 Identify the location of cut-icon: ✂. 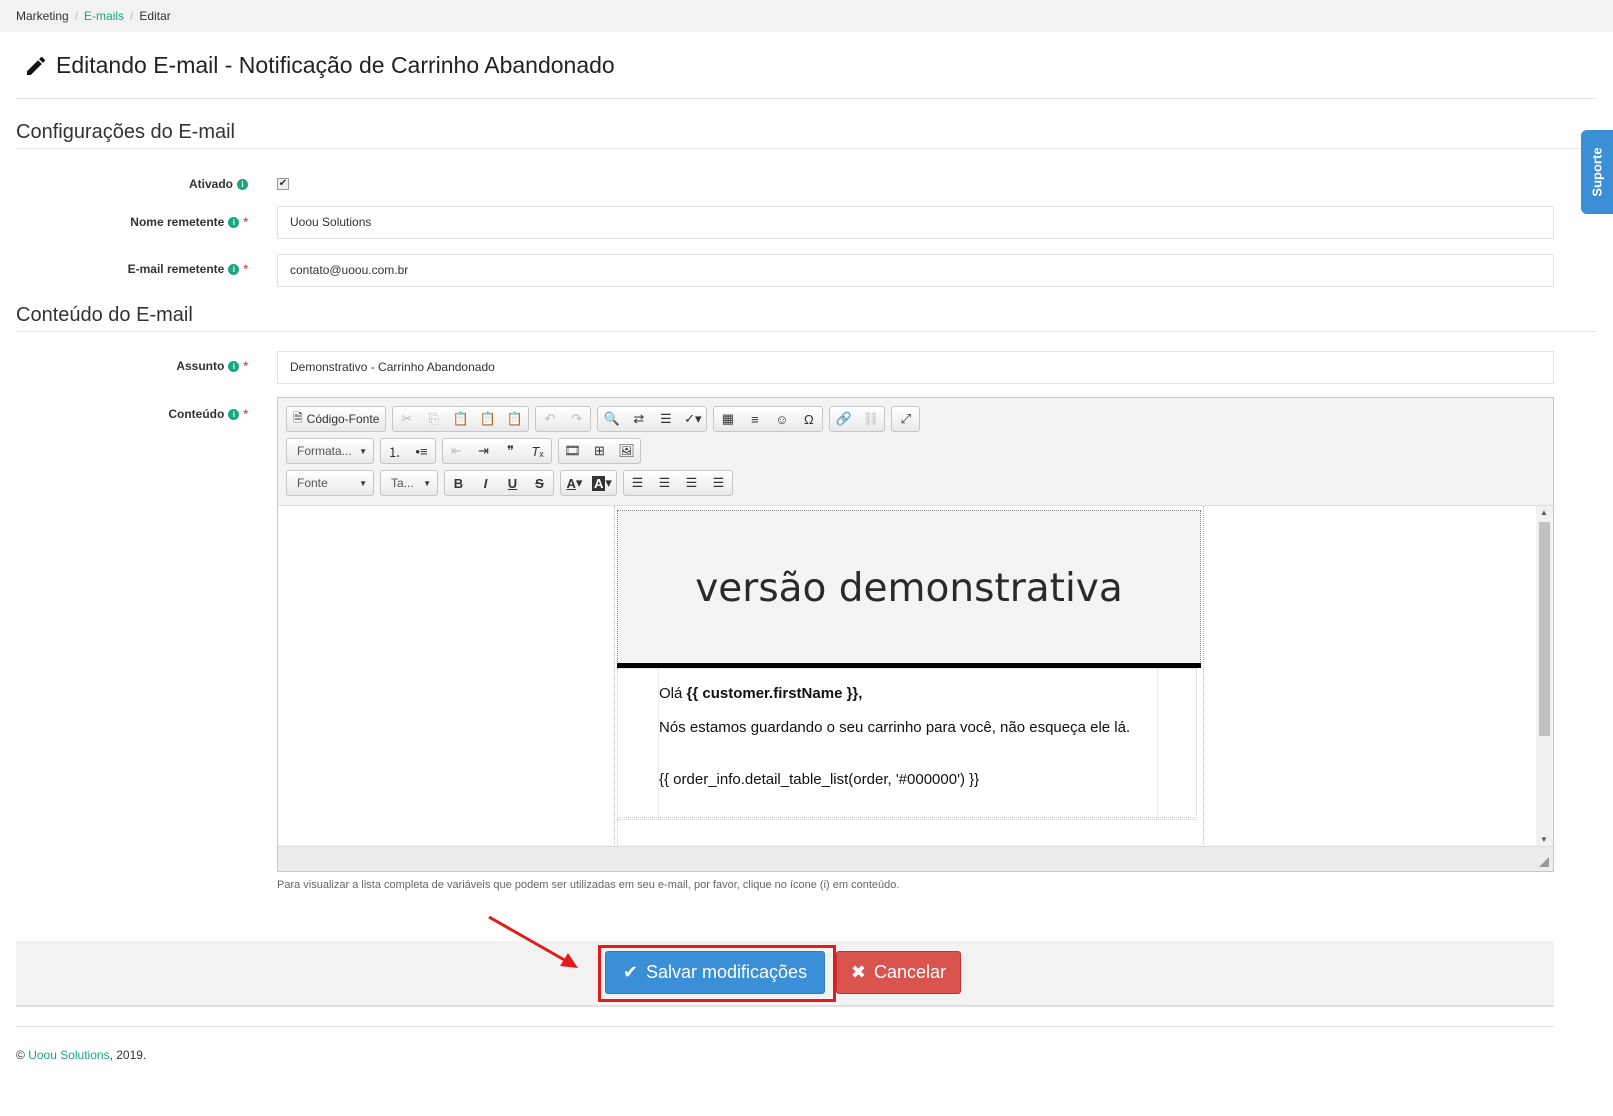
(406, 419).